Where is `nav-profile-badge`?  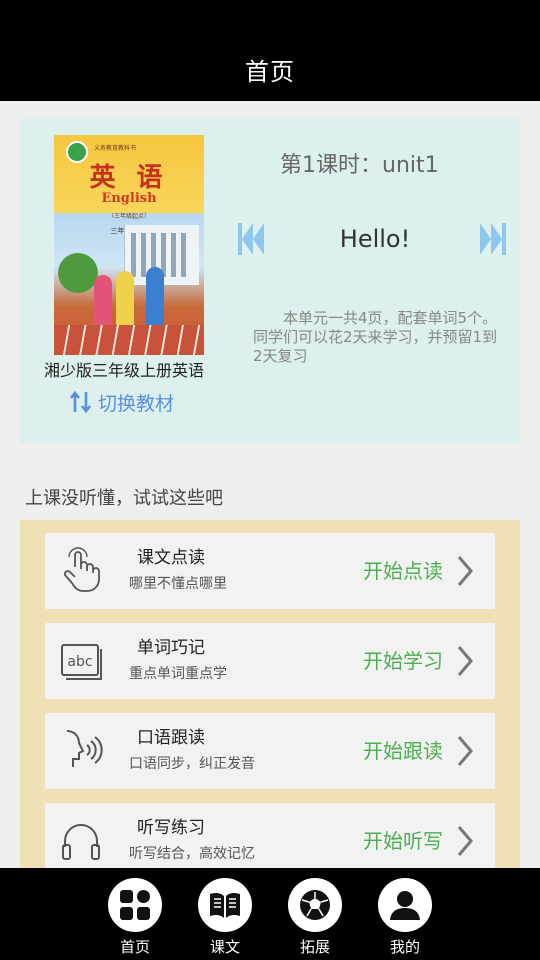 nav-profile-badge is located at coordinates (405, 905).